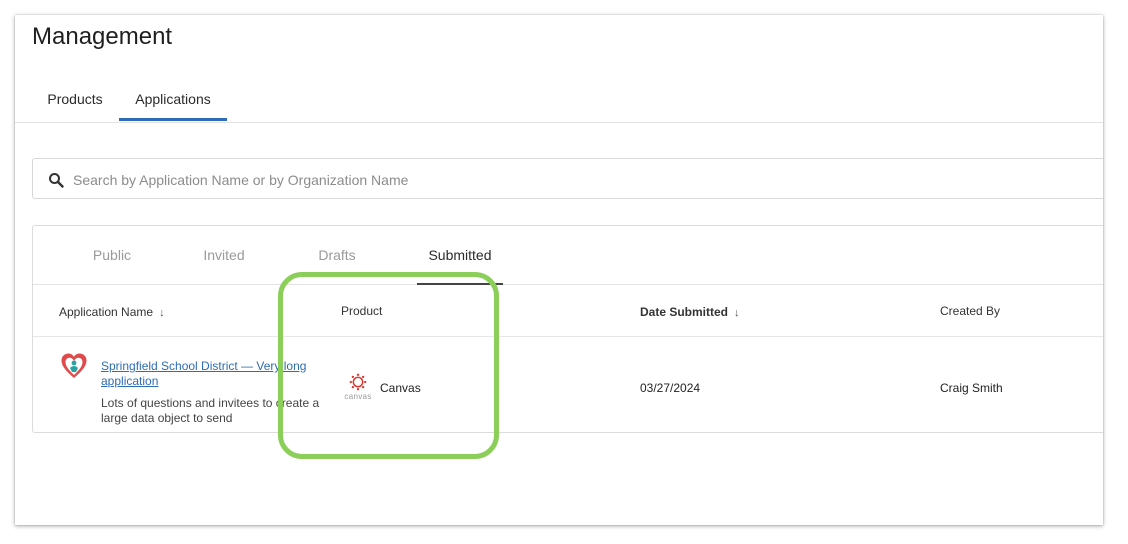  What do you see at coordinates (56, 180) in the screenshot?
I see `search-icon` at bounding box center [56, 180].